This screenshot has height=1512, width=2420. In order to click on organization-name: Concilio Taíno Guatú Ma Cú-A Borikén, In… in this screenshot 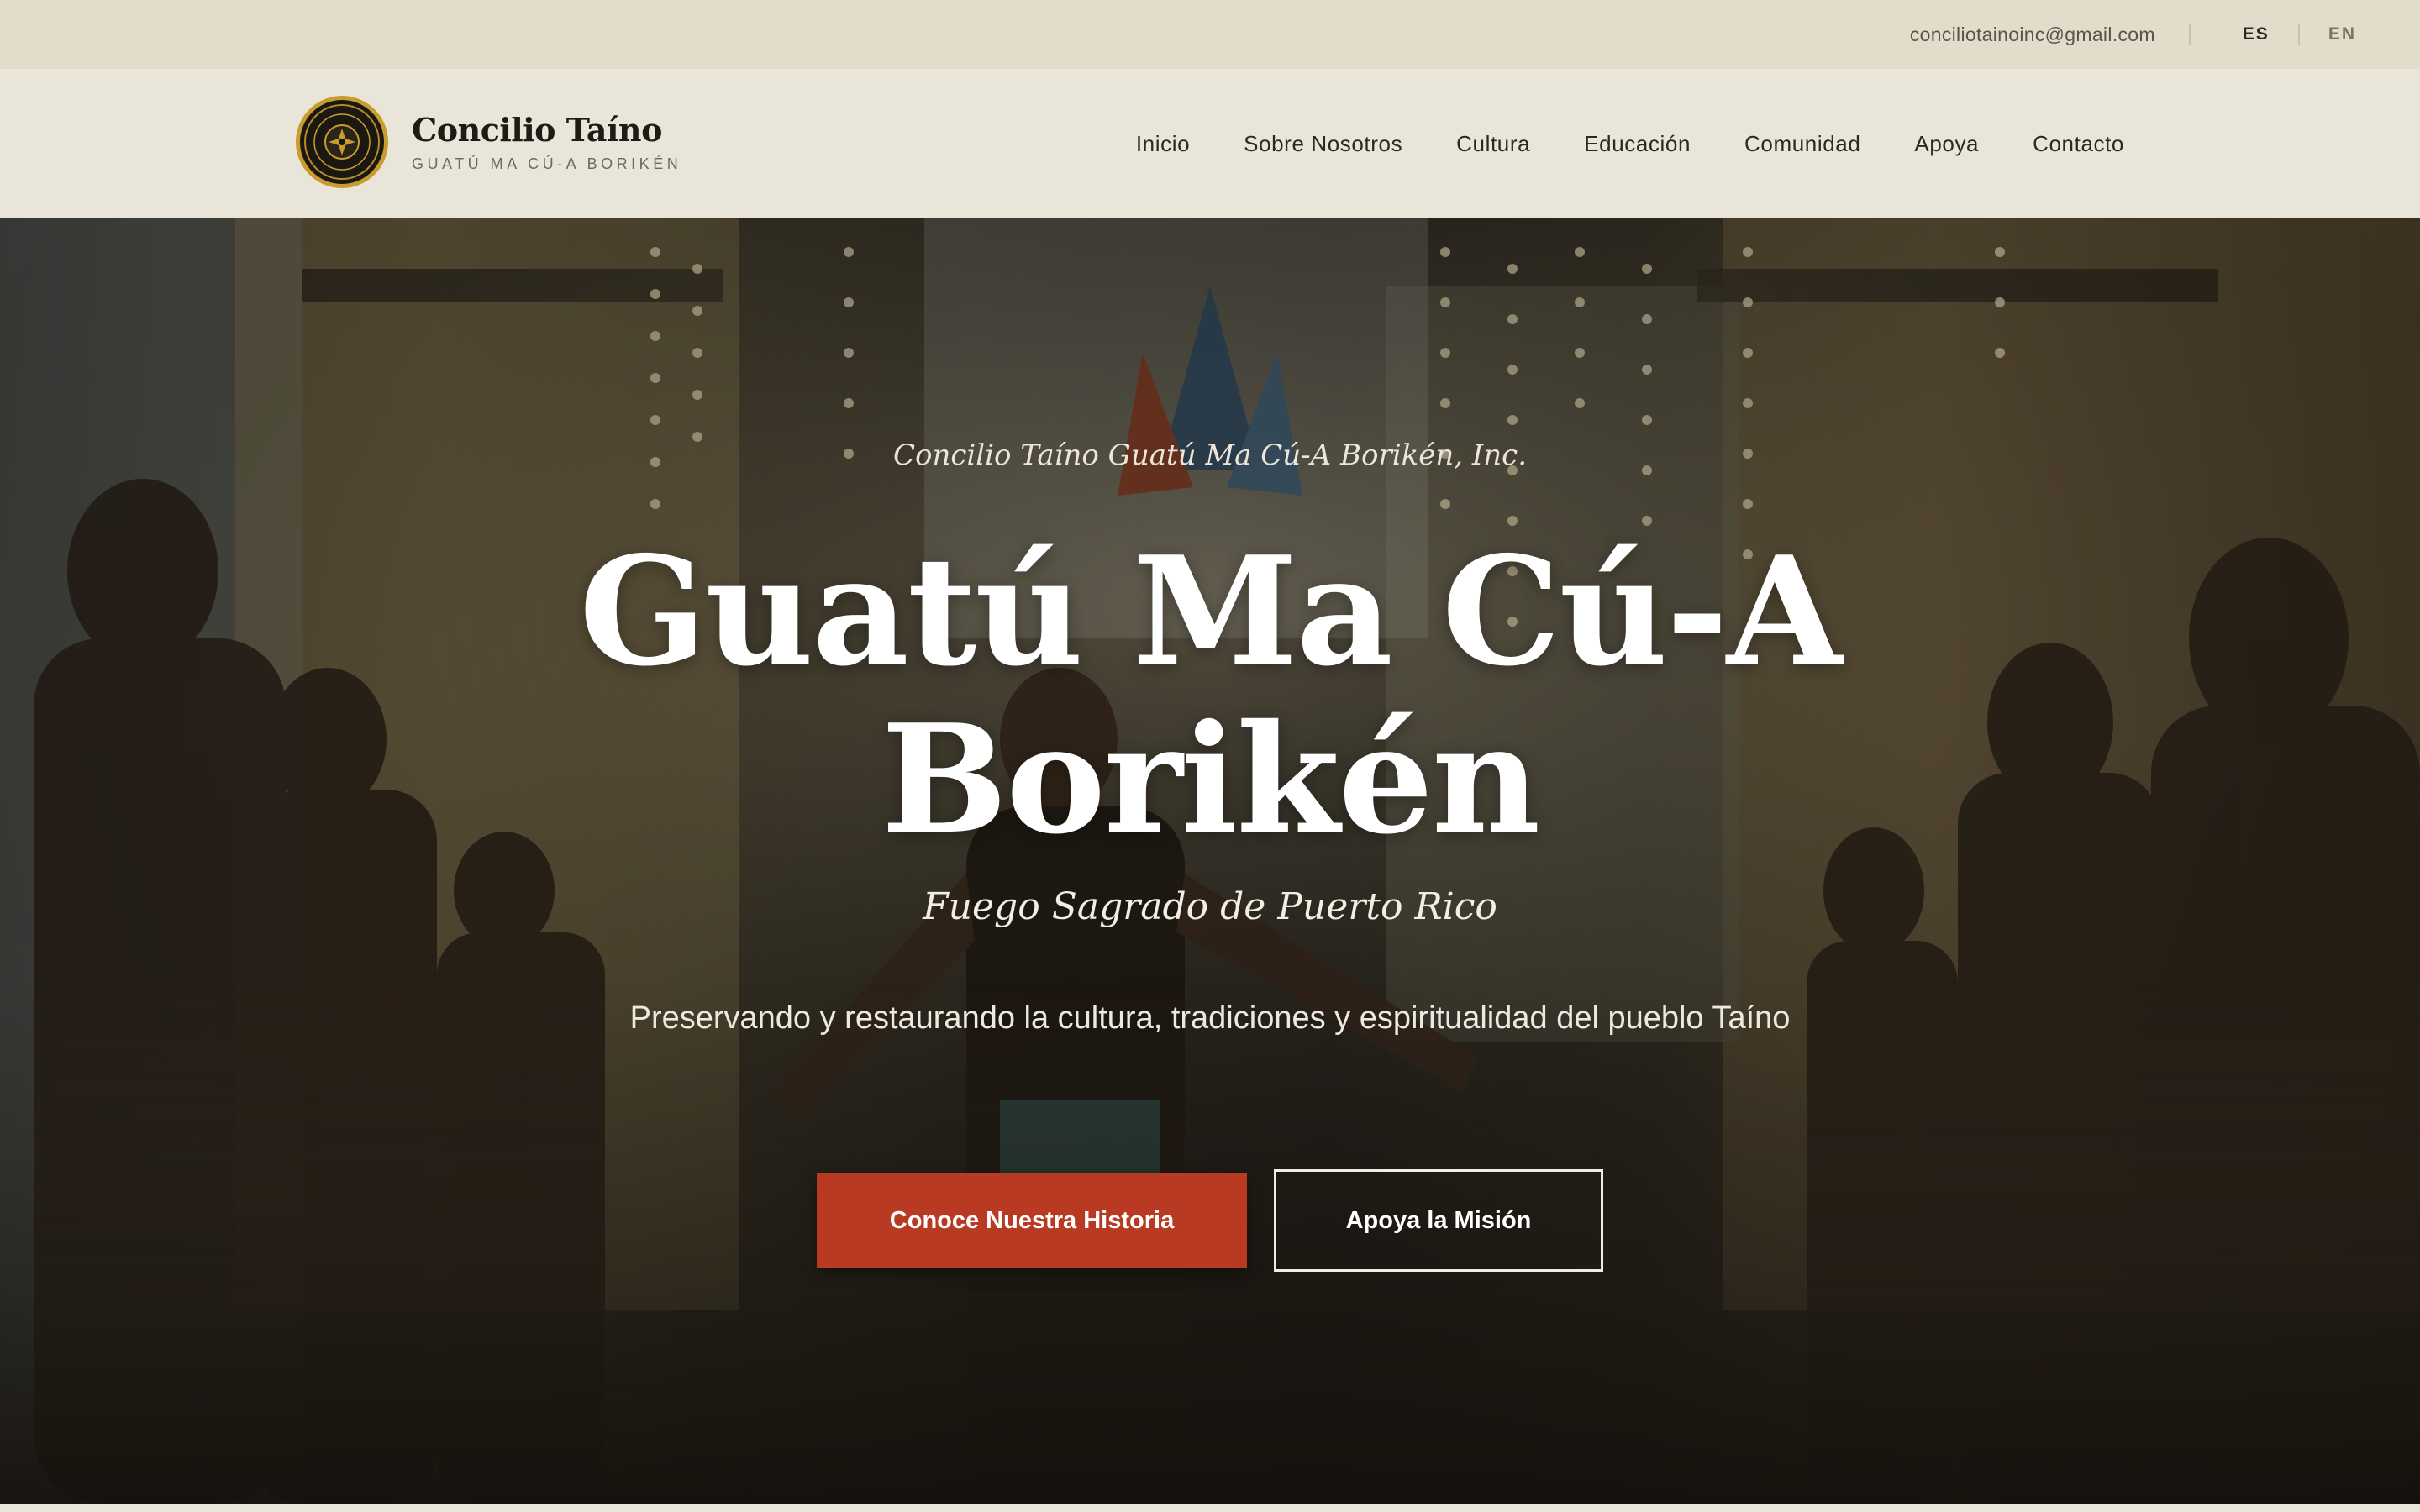, I will do `click(1210, 455)`.